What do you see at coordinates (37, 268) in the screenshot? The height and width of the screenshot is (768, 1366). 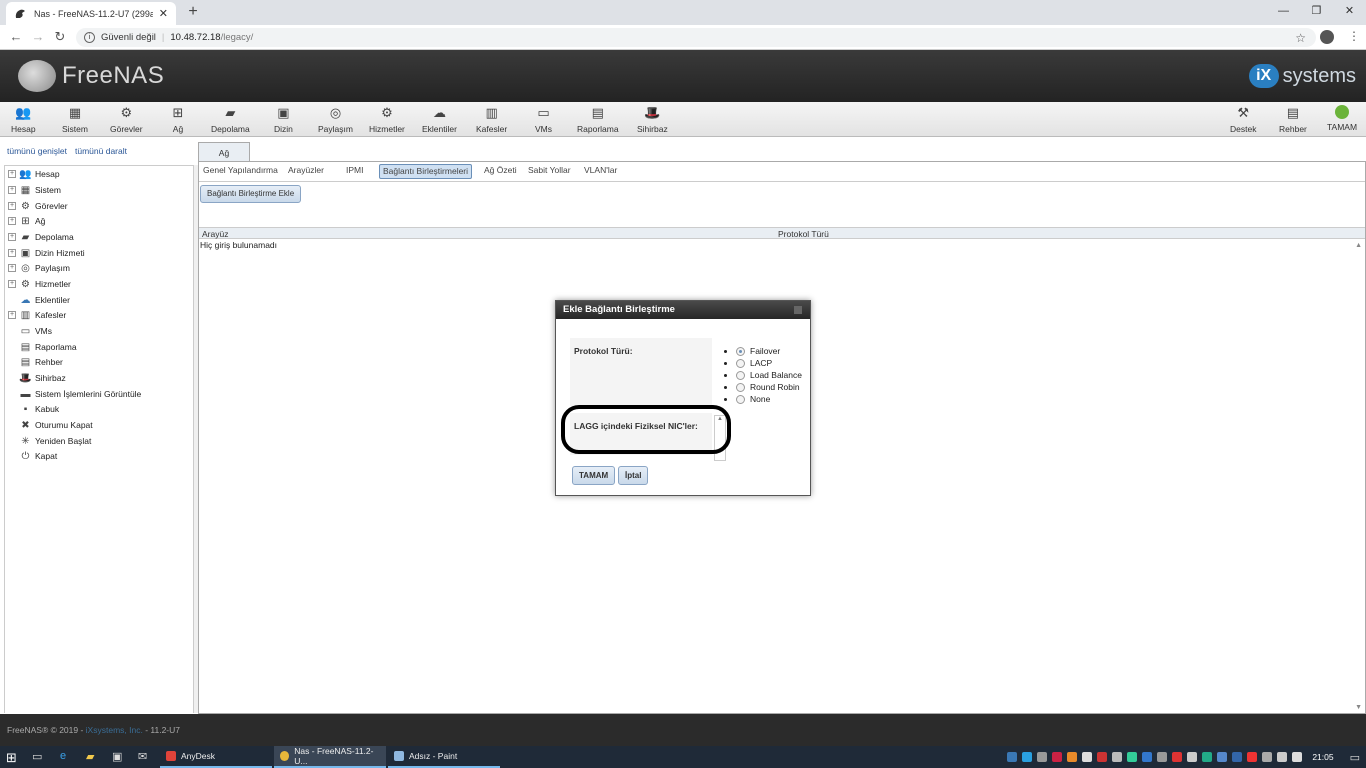 I see `tree-item-sharing: + ◎ Paylaşım` at bounding box center [37, 268].